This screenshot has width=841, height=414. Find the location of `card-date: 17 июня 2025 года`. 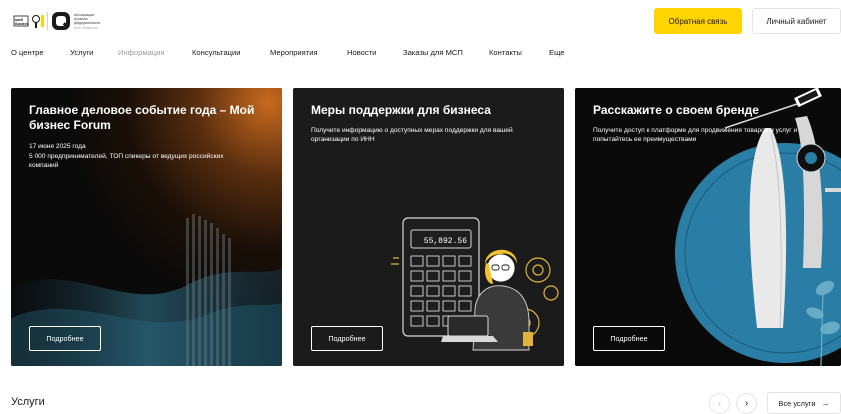

card-date: 17 июня 2025 года is located at coordinates (57, 146).